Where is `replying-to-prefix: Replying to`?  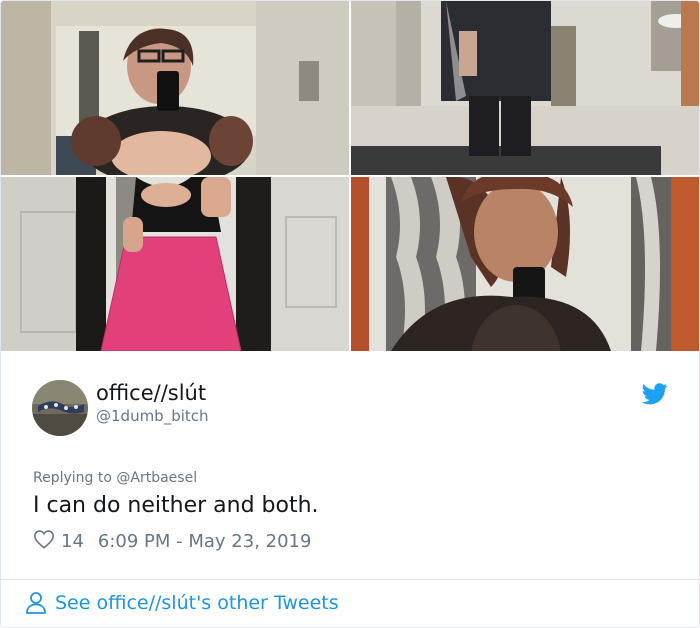
replying-to-prefix: Replying to is located at coordinates (72, 478).